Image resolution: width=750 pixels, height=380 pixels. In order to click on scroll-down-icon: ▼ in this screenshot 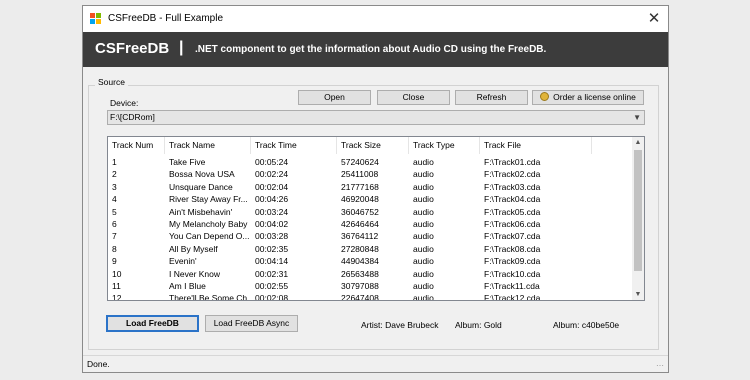, I will do `click(638, 294)`.